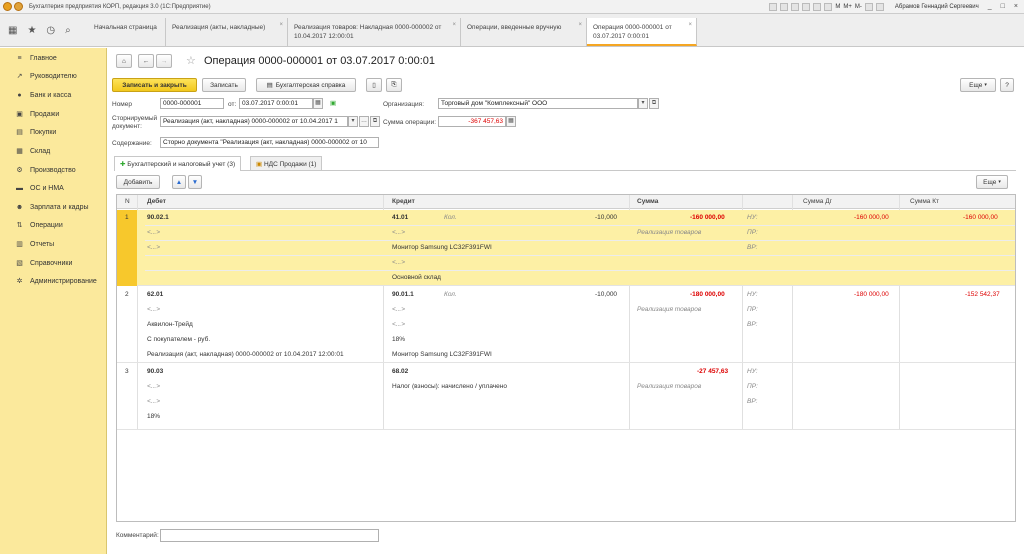  What do you see at coordinates (879, 6) in the screenshot?
I see `info-icon` at bounding box center [879, 6].